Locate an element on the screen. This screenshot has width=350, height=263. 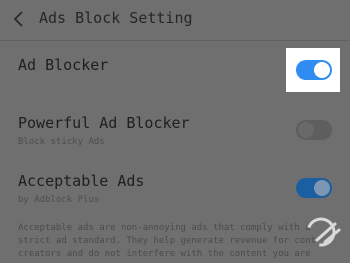
ad-blocker-toggle is located at coordinates (314, 70).